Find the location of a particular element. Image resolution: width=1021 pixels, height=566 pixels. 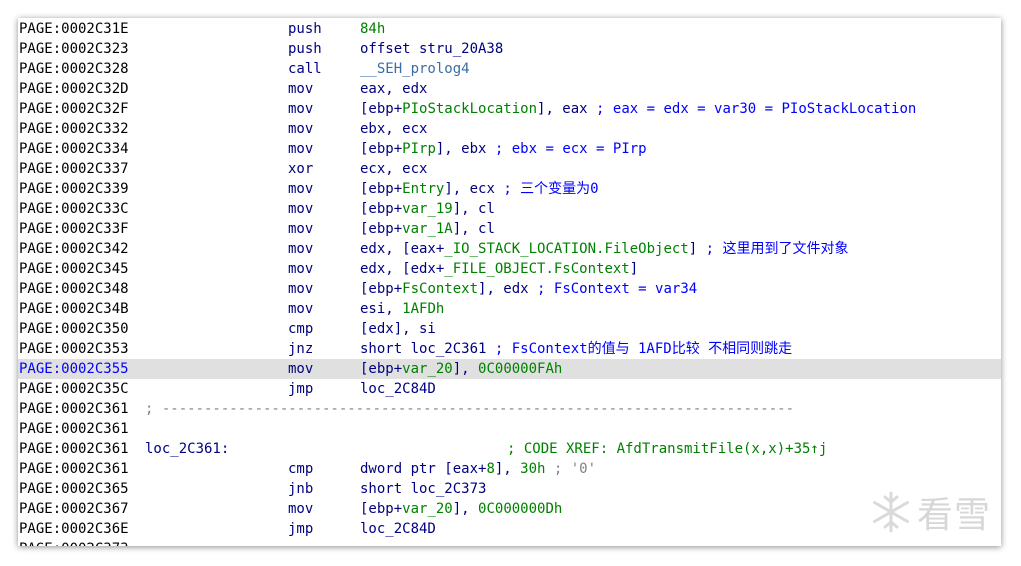

listing-line: PAGE:0002C337 xor ecx, ecx is located at coordinates (509, 169).